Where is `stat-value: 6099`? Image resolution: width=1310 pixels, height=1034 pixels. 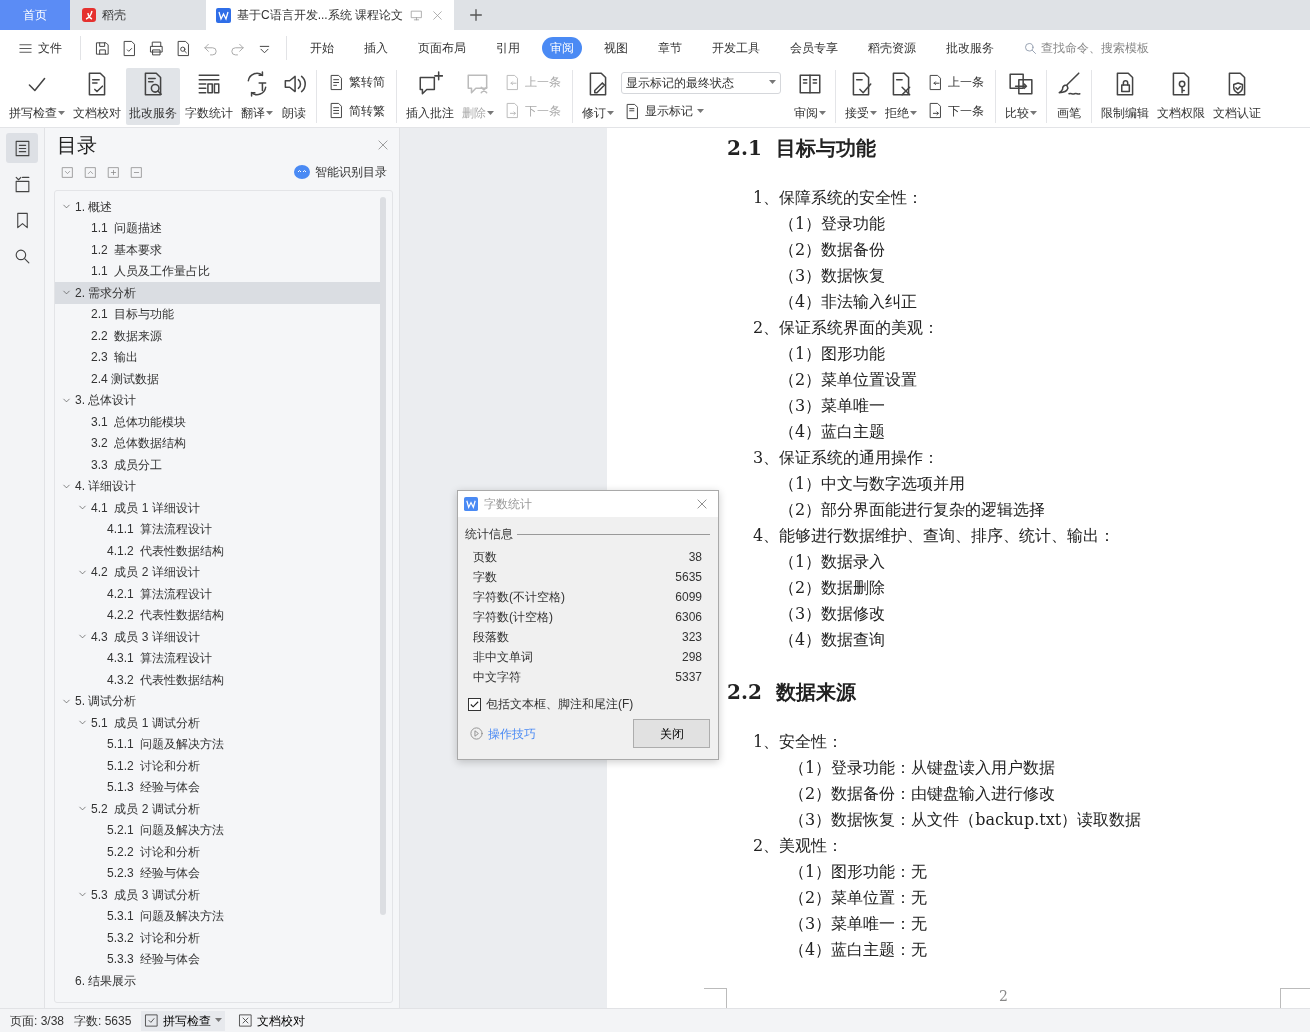
stat-value: 6099 is located at coordinates (688, 597).